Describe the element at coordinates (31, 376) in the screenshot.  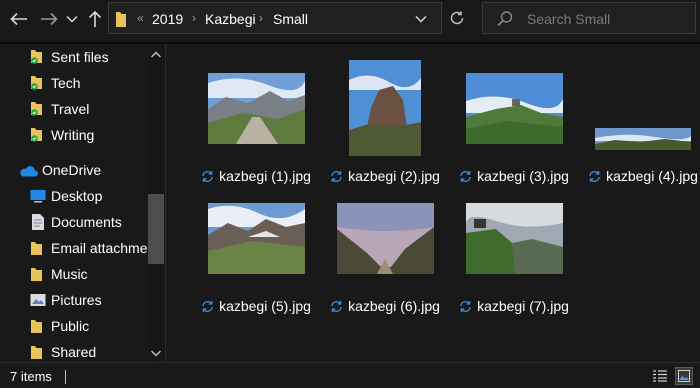
I see `item-count: 7 items` at that location.